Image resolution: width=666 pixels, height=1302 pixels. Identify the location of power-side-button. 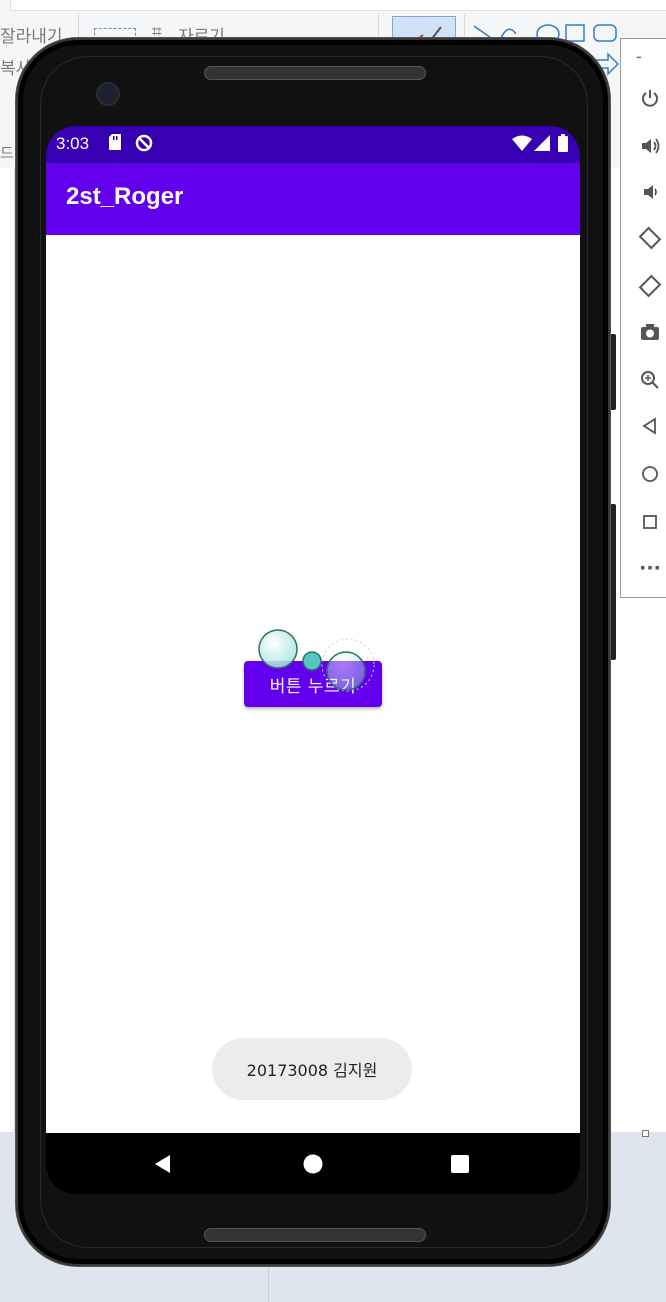
(613, 372).